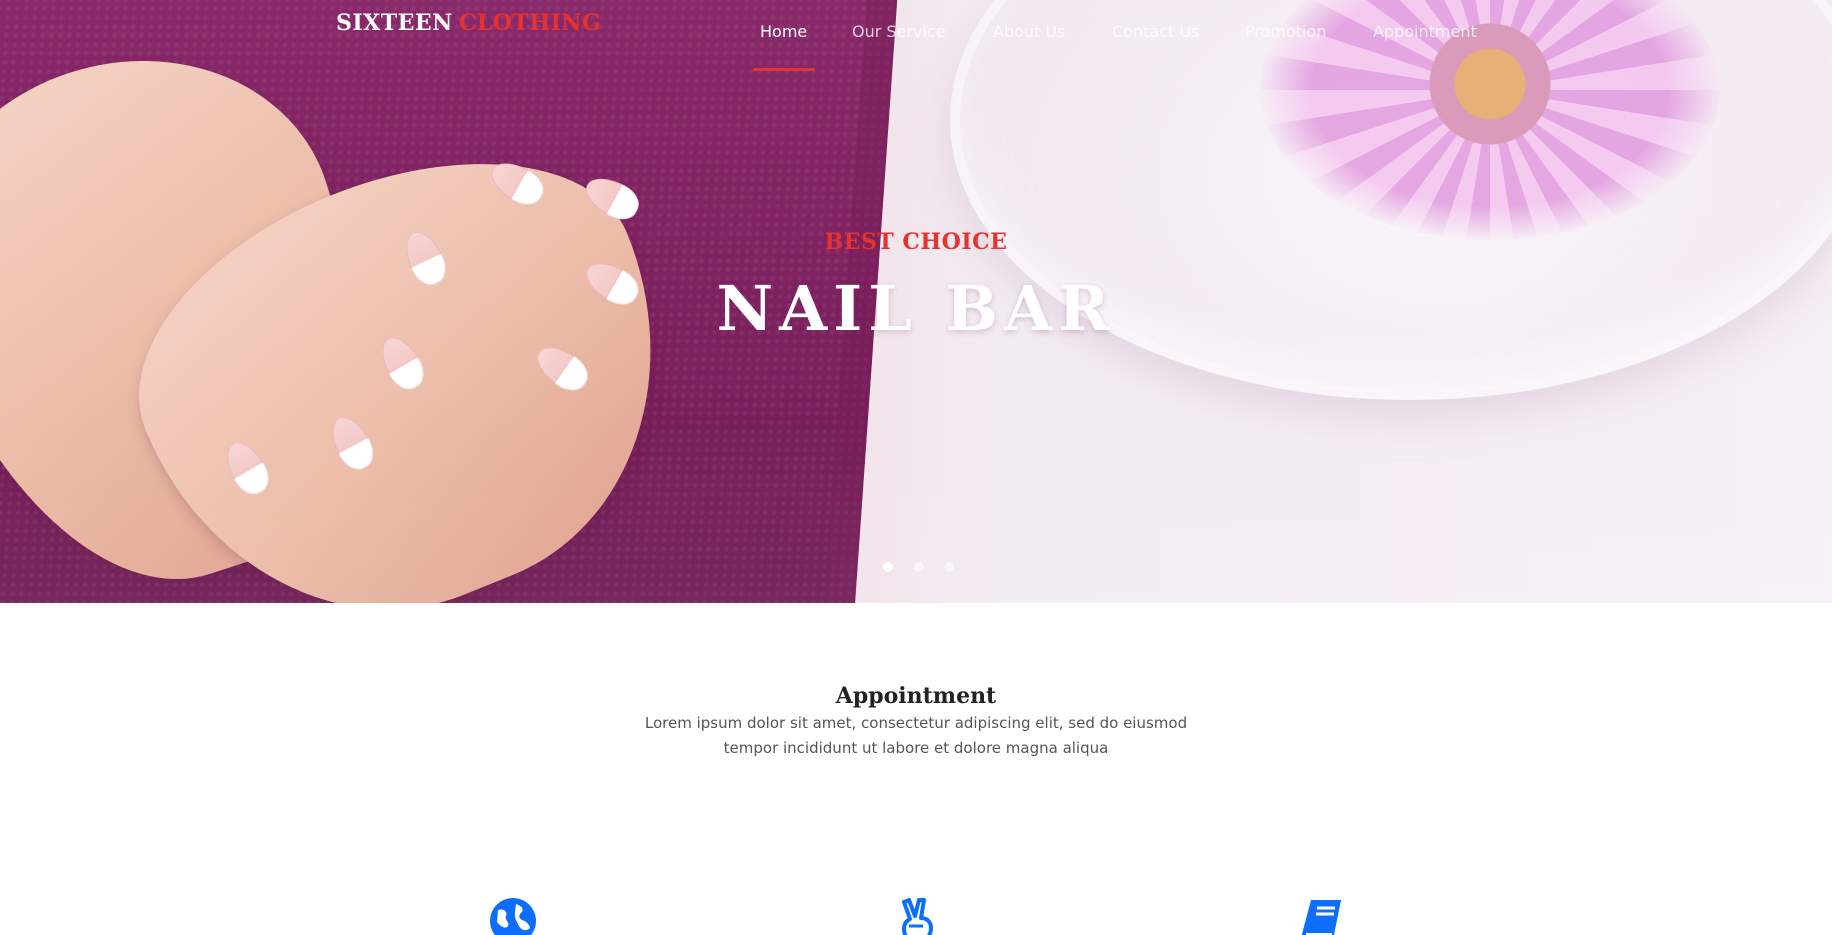 The image size is (1832, 935). I want to click on nav-item-contact-us: Contact Us, so click(1155, 31).